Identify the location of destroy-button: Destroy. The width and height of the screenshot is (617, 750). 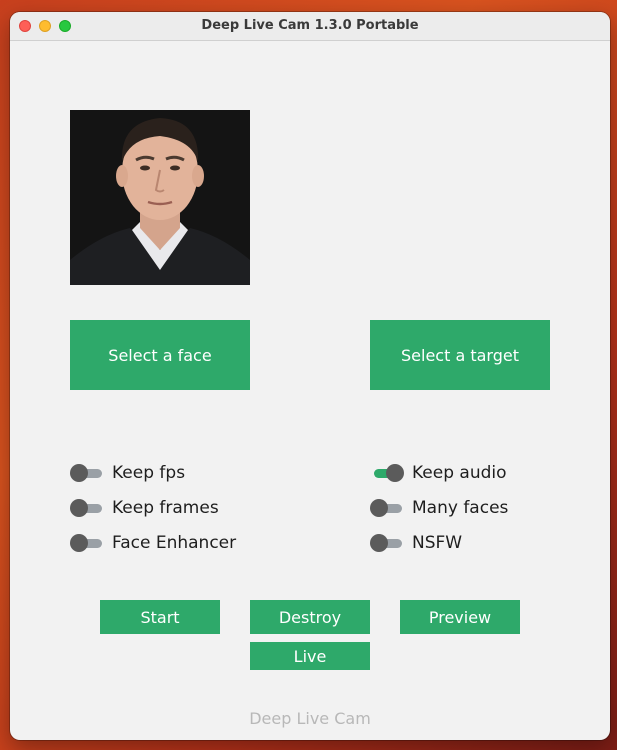
(310, 617).